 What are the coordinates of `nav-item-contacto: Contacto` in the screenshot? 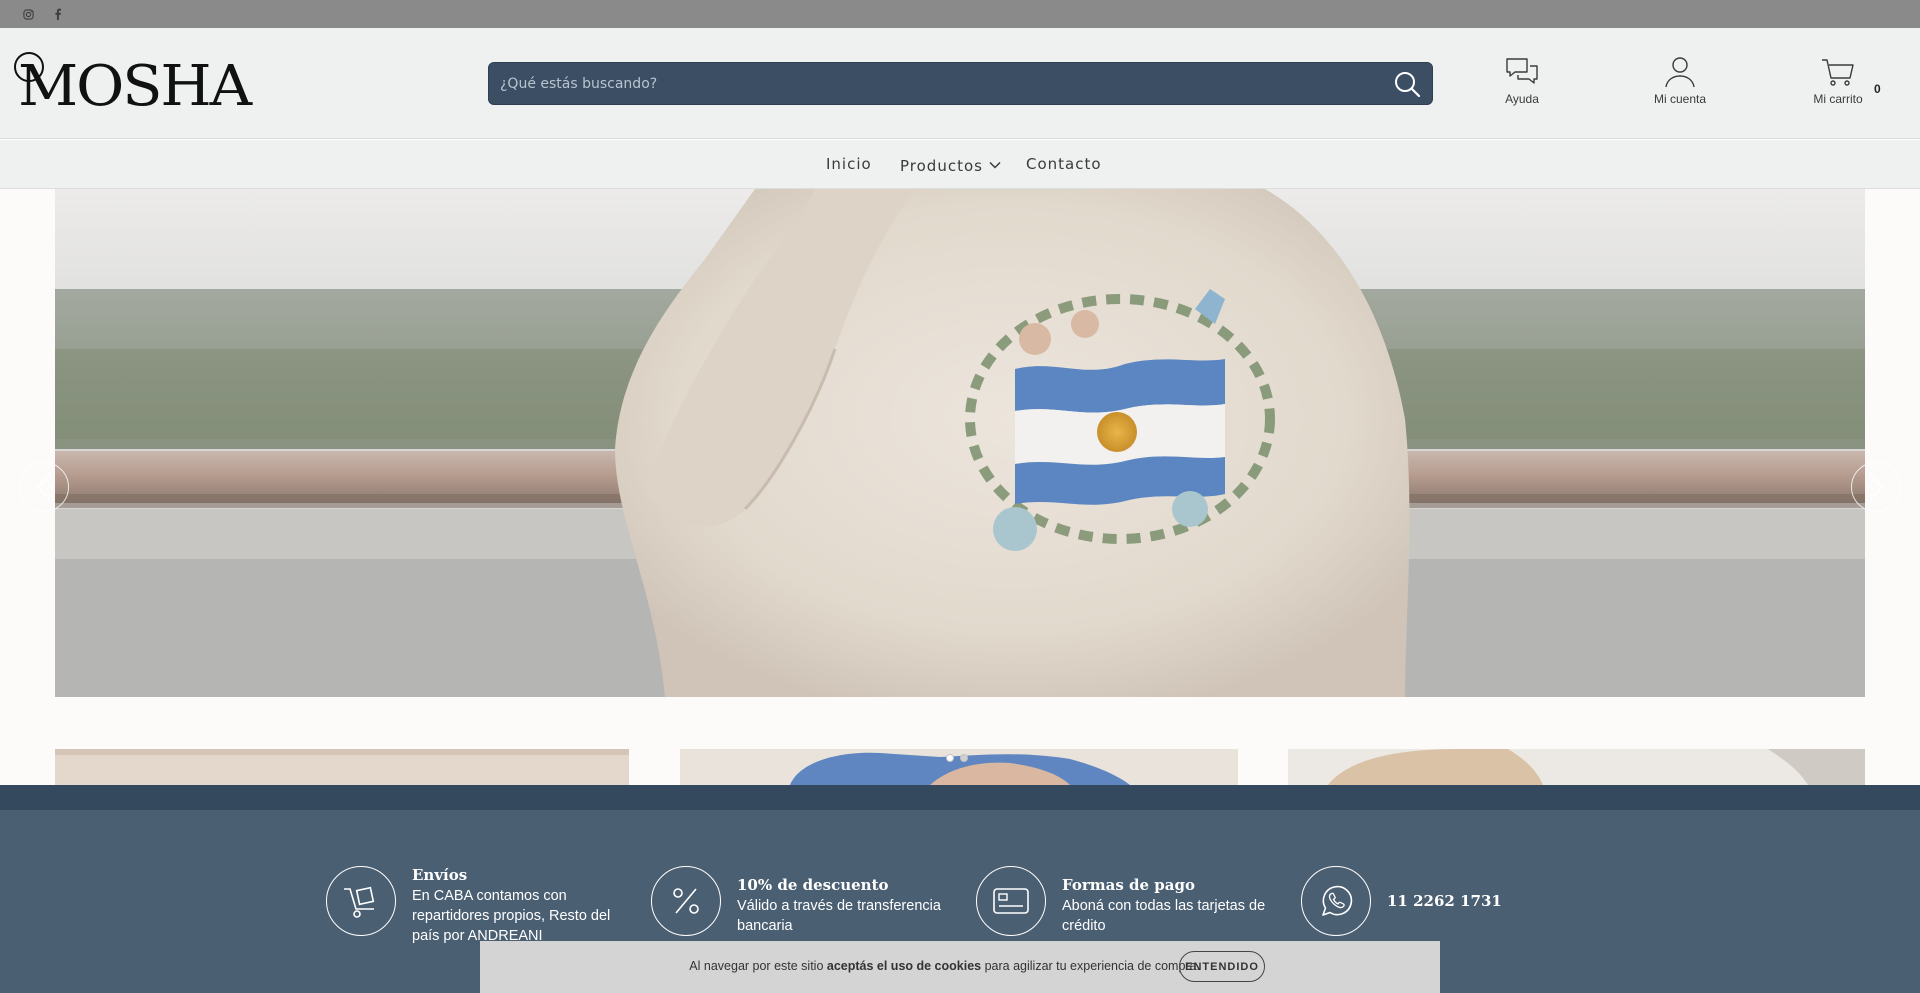 It's located at (1064, 164).